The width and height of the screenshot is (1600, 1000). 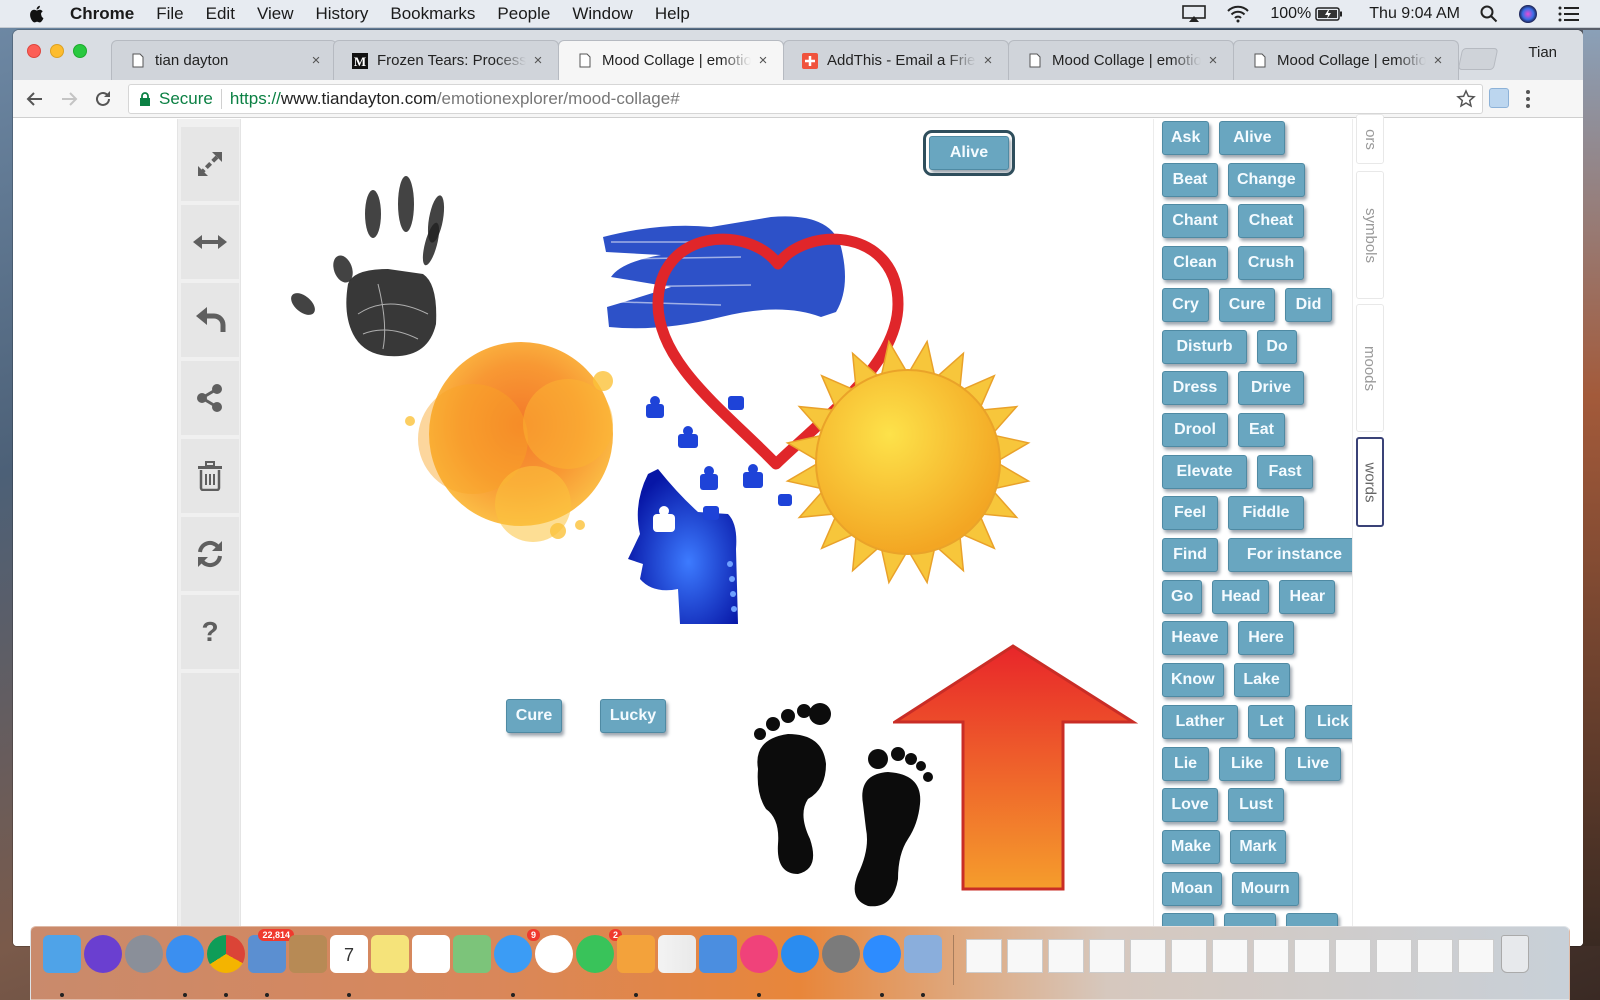 What do you see at coordinates (1528, 99) in the screenshot?
I see `chrome-menu-icon` at bounding box center [1528, 99].